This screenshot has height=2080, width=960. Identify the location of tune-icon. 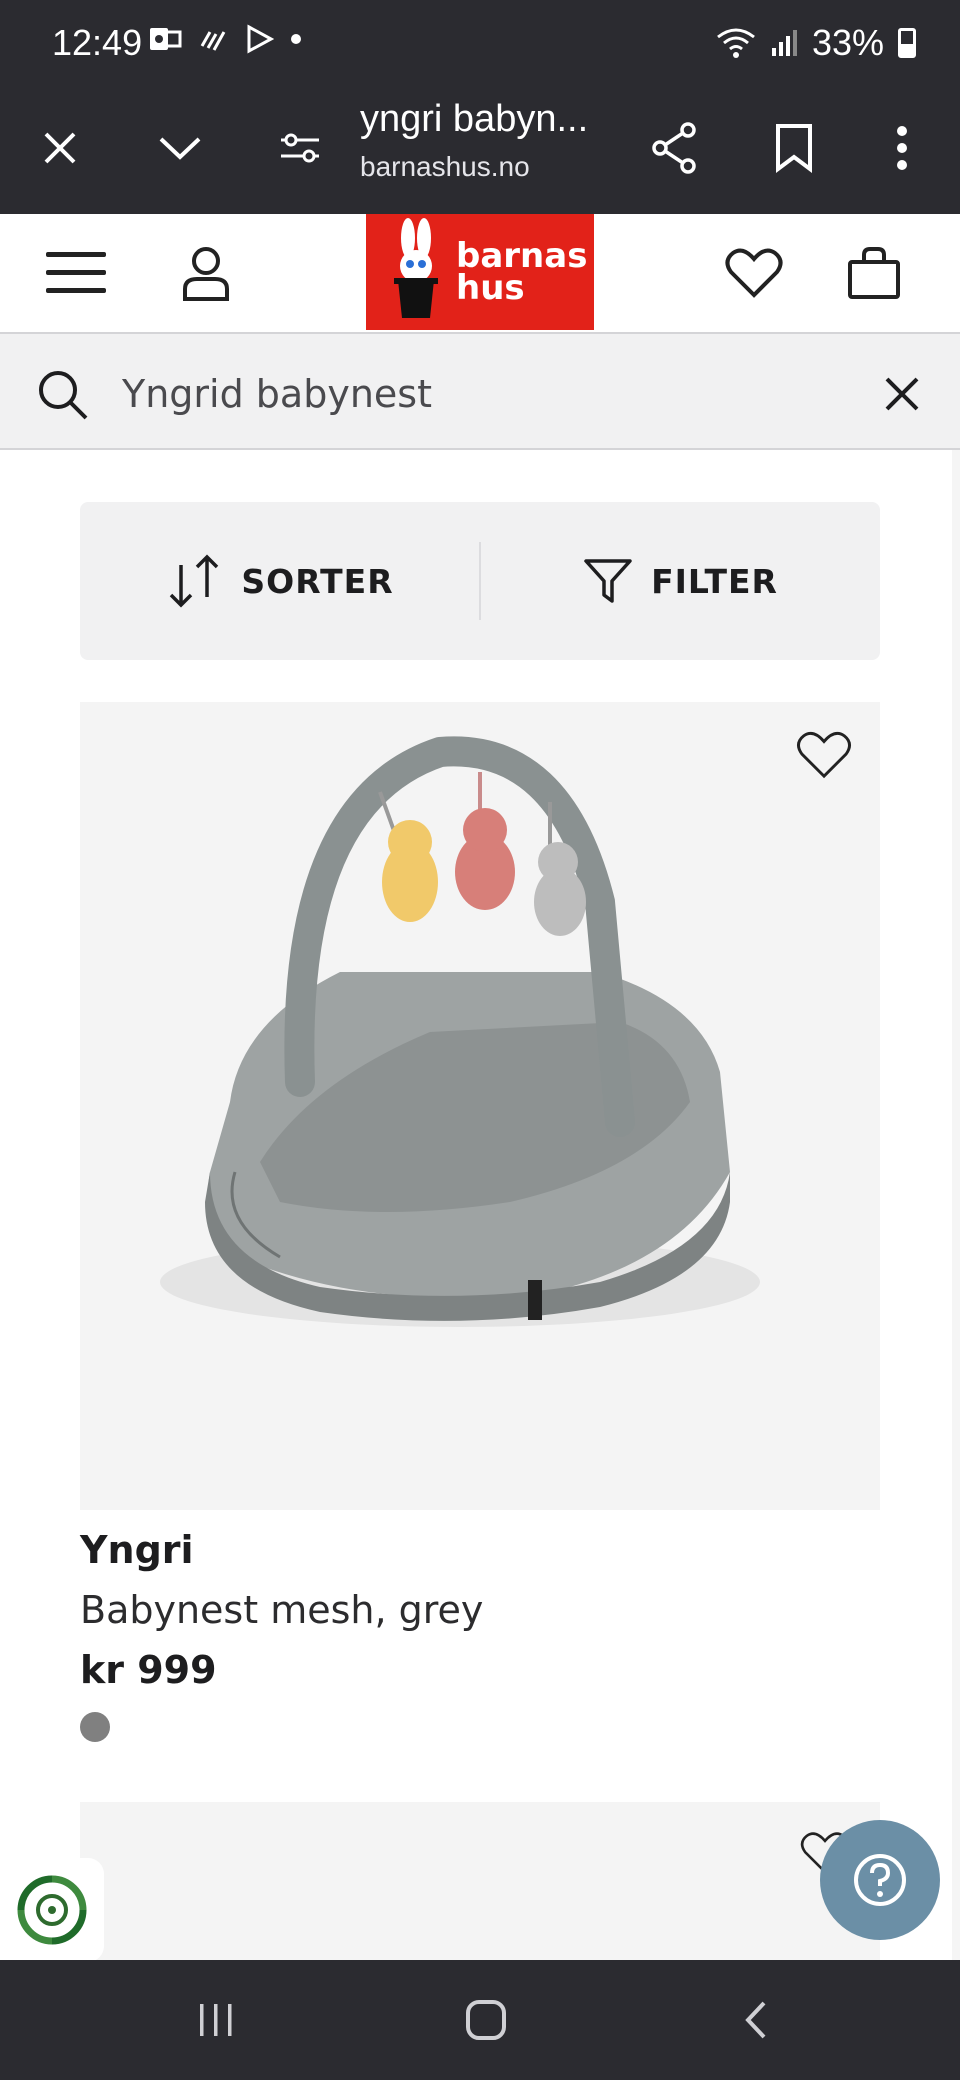
(300, 148).